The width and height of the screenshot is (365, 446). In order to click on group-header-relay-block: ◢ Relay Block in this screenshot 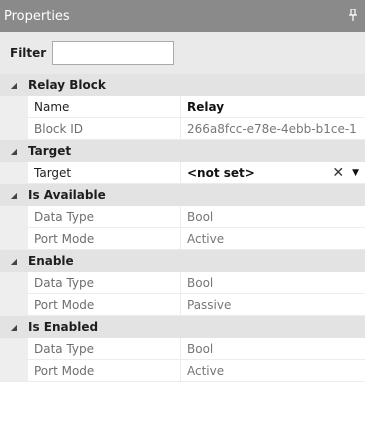, I will do `click(182, 85)`.